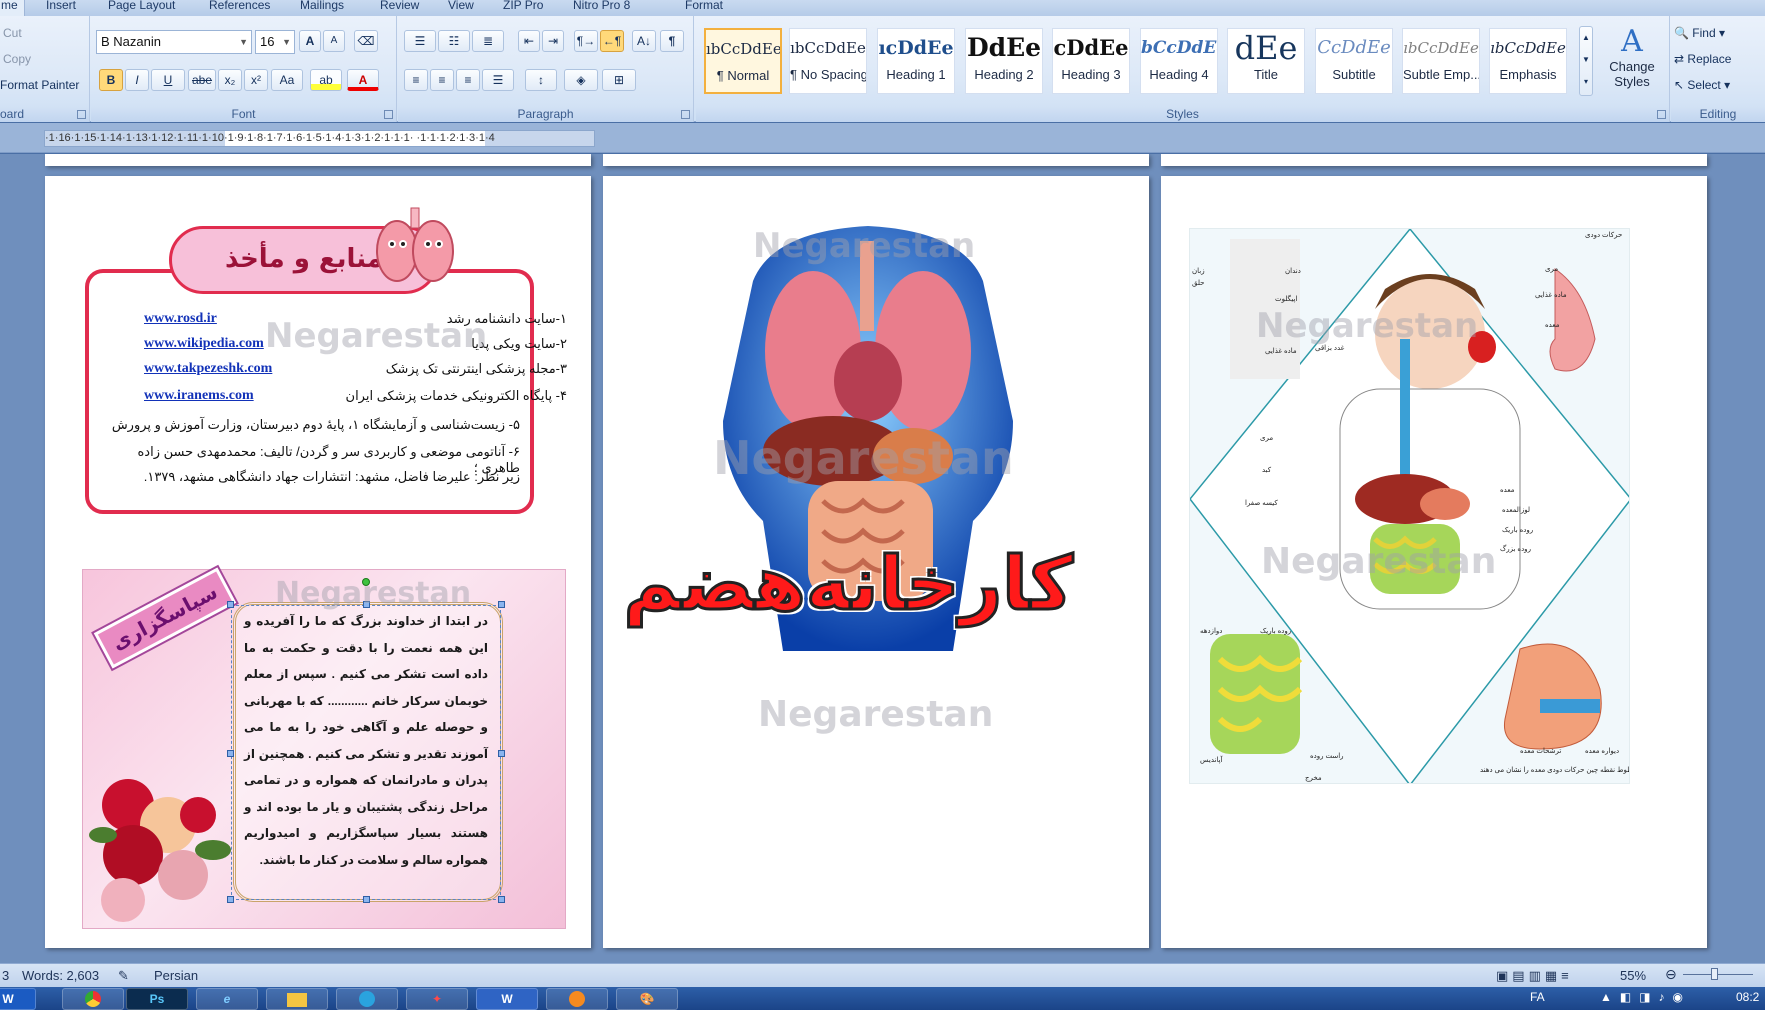 Image resolution: width=1765 pixels, height=1010 pixels. Describe the element at coordinates (310, 41) in the screenshot. I see `grow-font-button: A` at that location.